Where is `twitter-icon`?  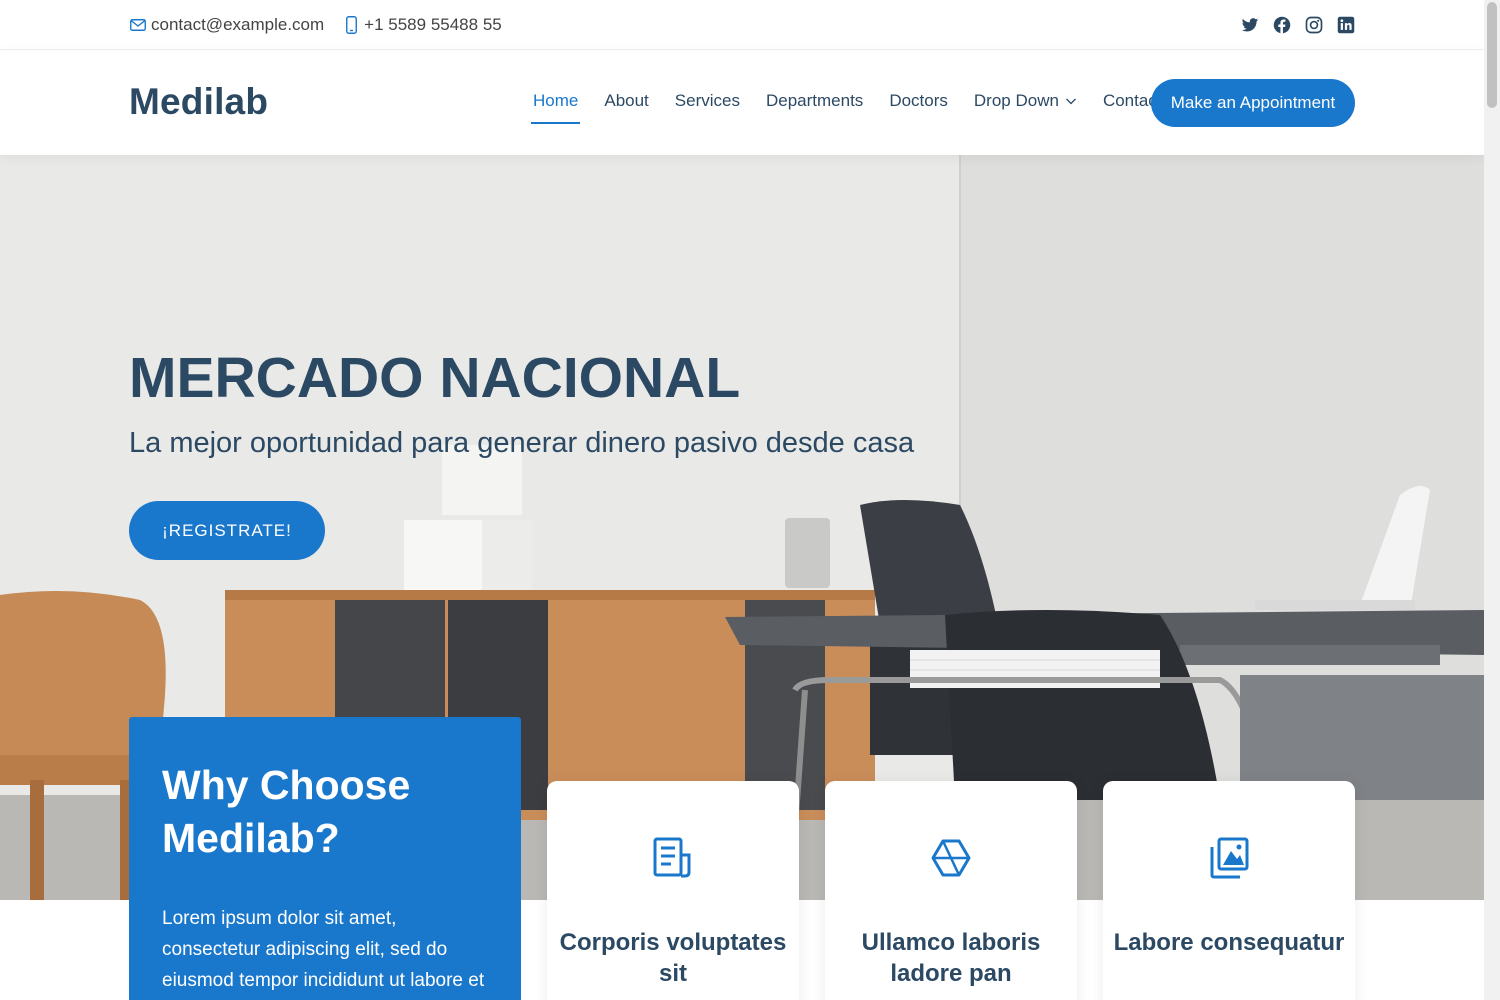 twitter-icon is located at coordinates (1250, 25).